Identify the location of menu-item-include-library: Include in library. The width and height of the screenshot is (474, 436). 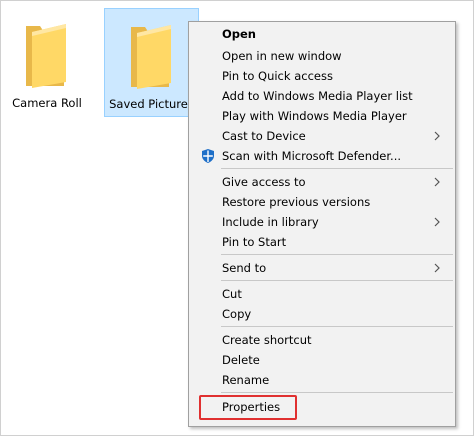
(322, 222).